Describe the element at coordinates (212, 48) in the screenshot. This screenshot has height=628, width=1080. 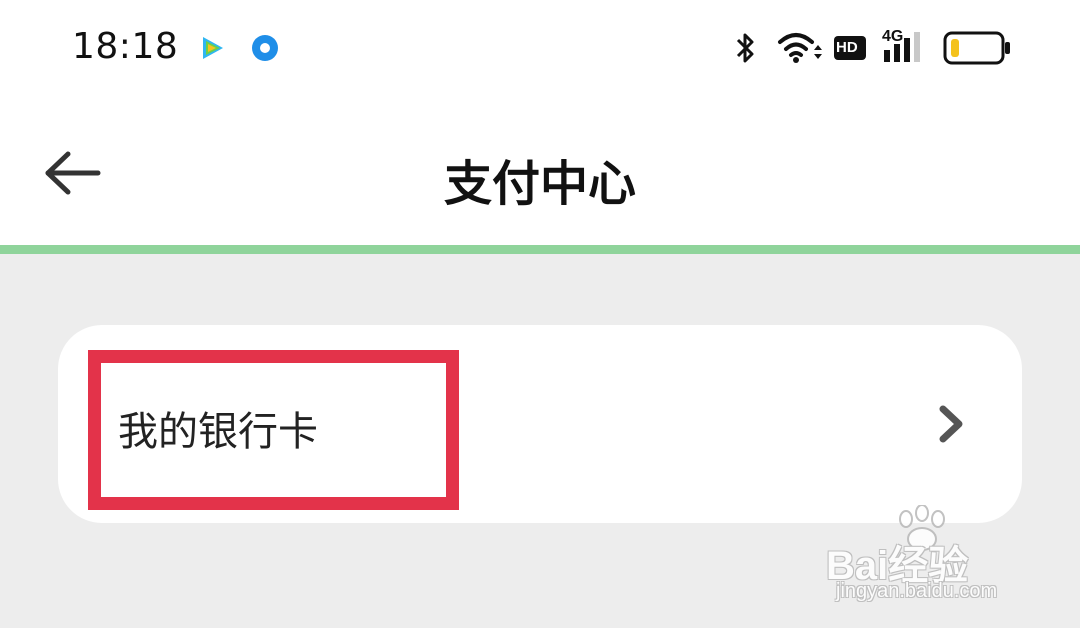
I see `video-app-icon` at that location.